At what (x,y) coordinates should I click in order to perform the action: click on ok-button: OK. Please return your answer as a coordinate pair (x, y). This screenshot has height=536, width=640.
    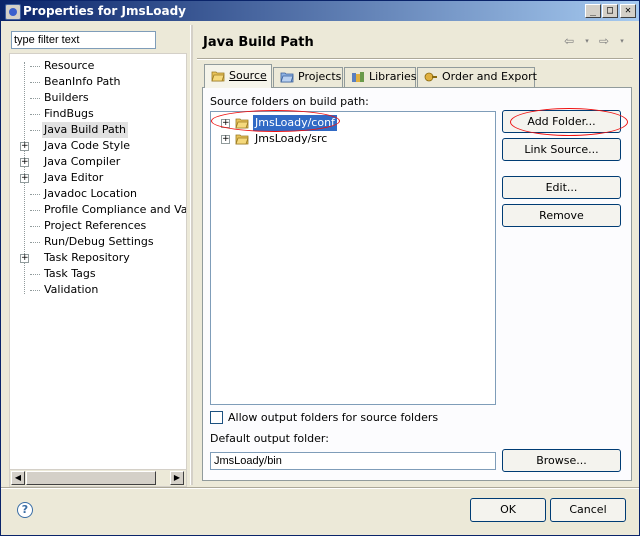
    Looking at the image, I should click on (508, 510).